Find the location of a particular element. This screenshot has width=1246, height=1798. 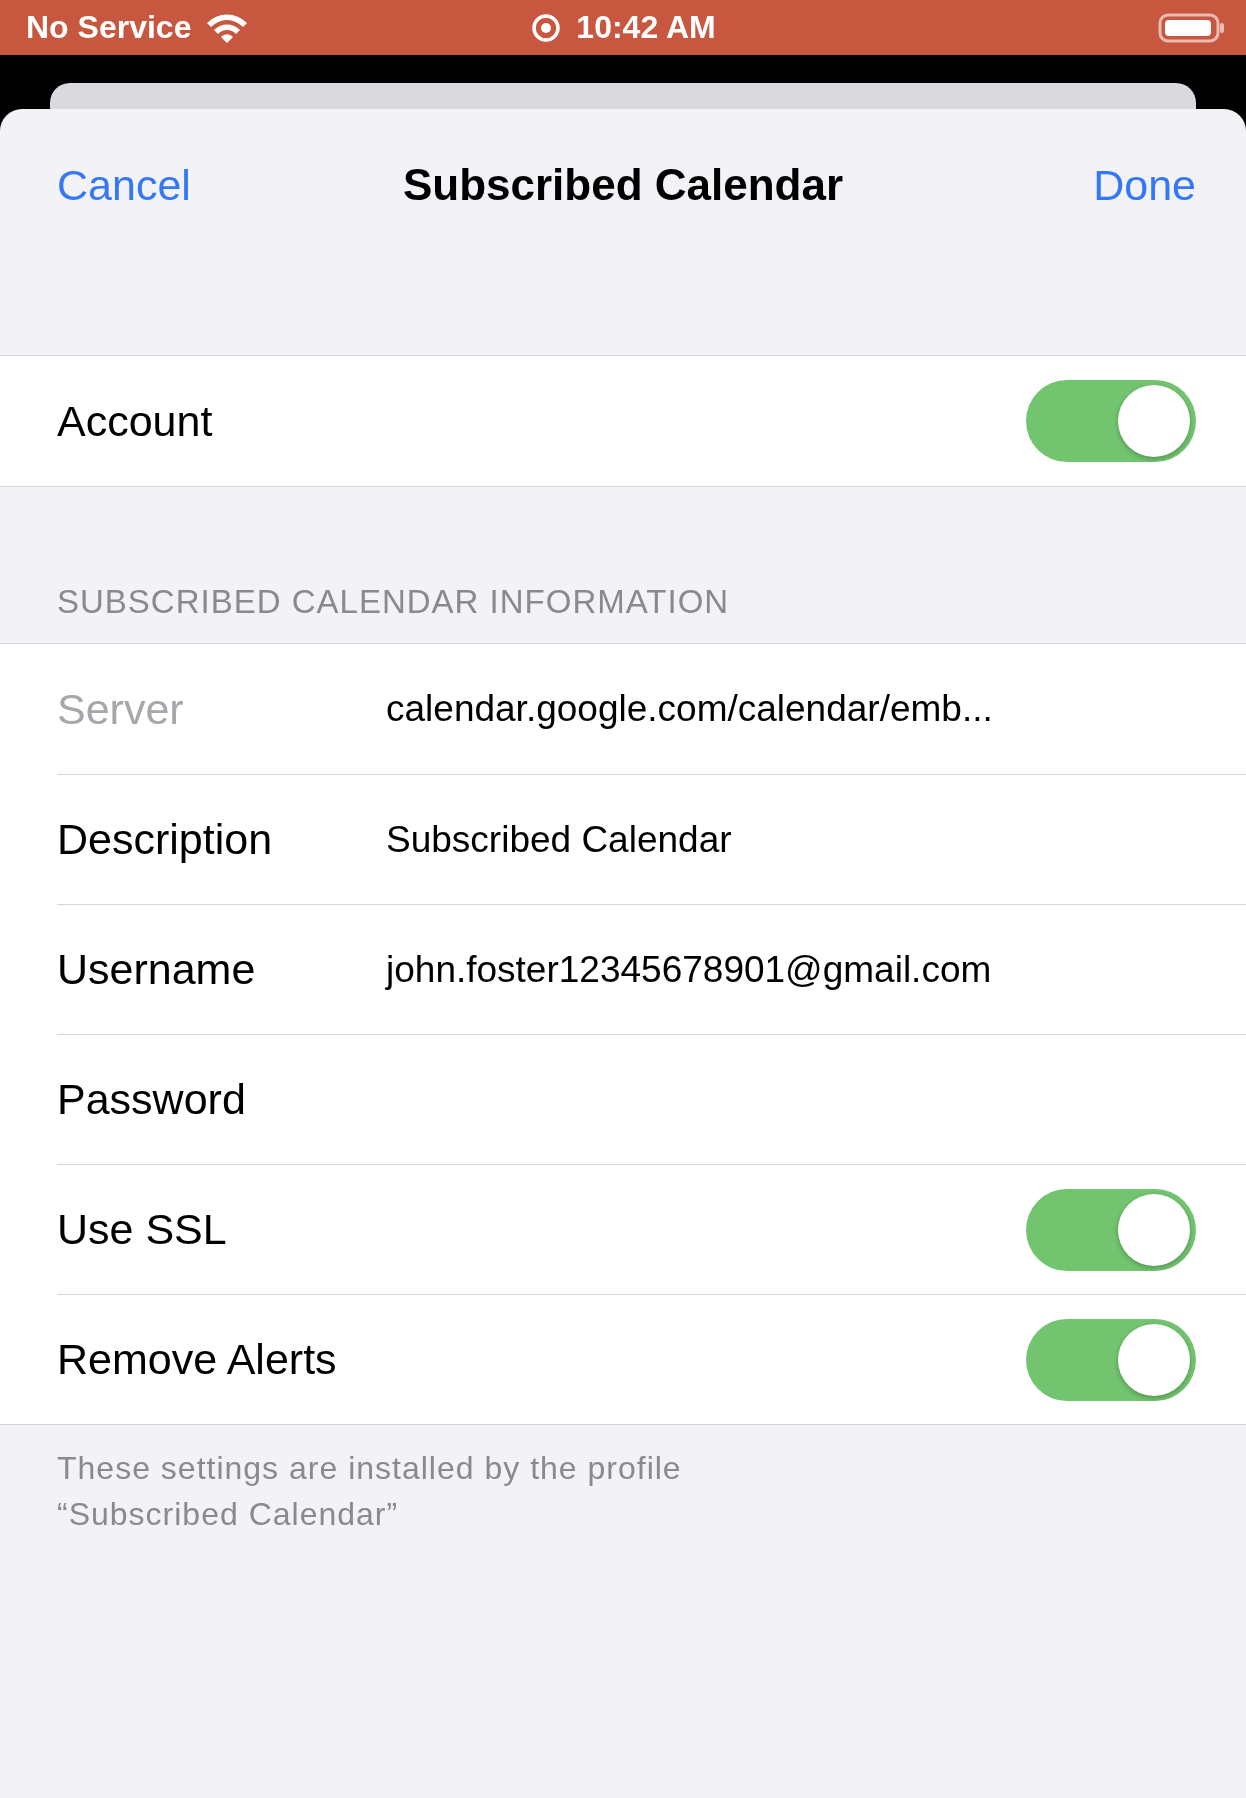

row-label: Use SSL is located at coordinates (142, 1229).